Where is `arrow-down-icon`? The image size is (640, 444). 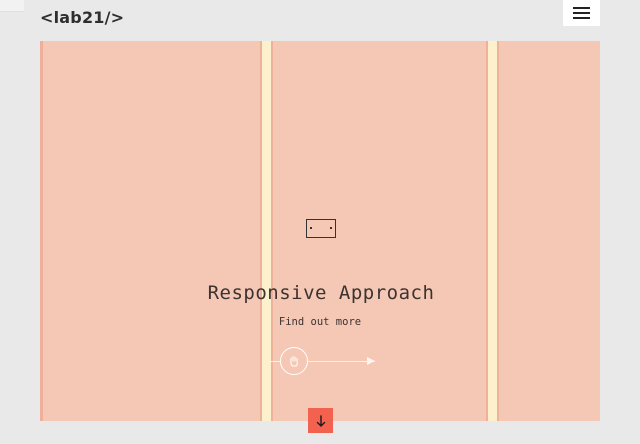 arrow-down-icon is located at coordinates (320, 420).